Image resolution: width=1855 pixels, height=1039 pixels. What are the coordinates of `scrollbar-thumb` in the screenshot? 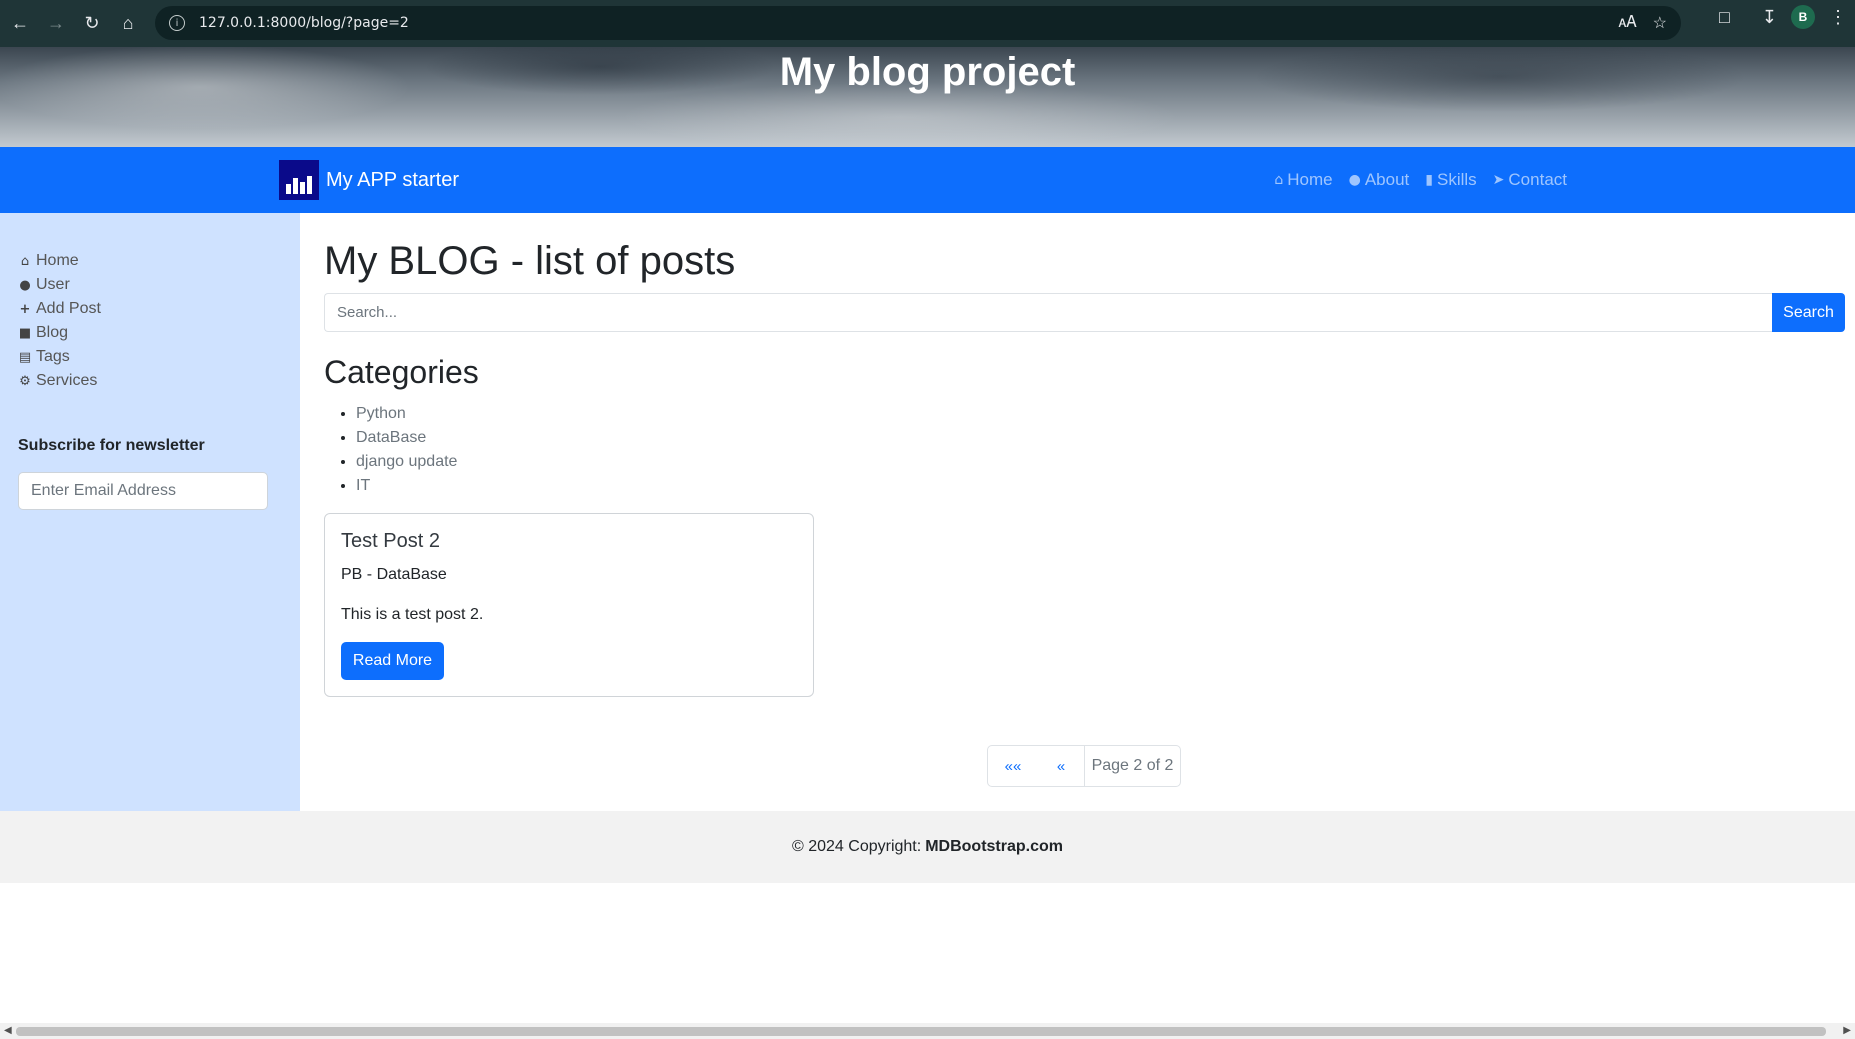 It's located at (921, 1031).